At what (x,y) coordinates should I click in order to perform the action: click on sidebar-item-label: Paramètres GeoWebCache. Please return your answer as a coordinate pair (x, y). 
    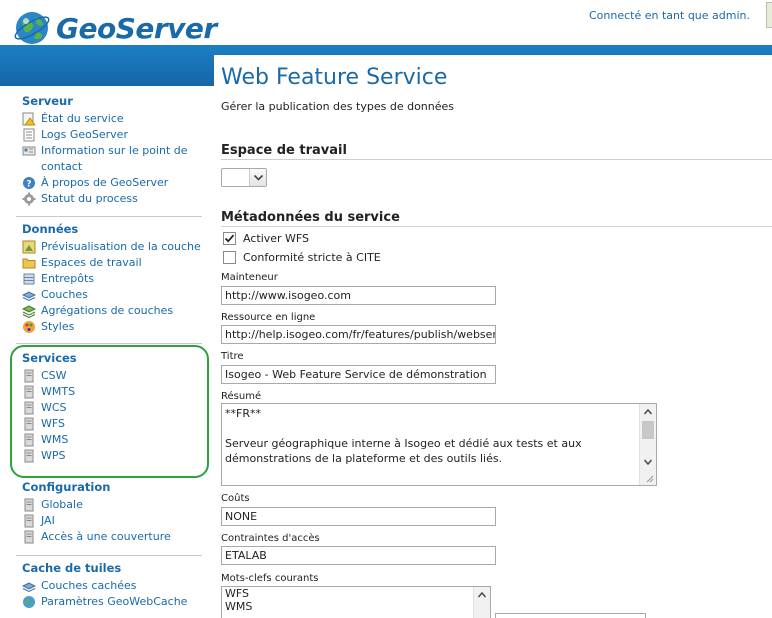
    Looking at the image, I should click on (114, 601).